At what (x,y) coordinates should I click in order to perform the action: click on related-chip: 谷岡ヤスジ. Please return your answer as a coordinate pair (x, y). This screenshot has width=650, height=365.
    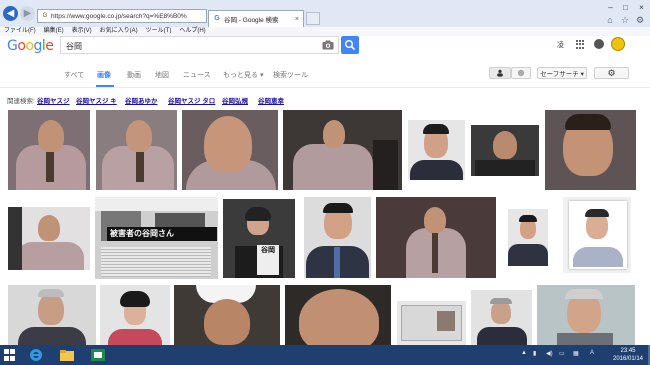
    Looking at the image, I should click on (53, 100).